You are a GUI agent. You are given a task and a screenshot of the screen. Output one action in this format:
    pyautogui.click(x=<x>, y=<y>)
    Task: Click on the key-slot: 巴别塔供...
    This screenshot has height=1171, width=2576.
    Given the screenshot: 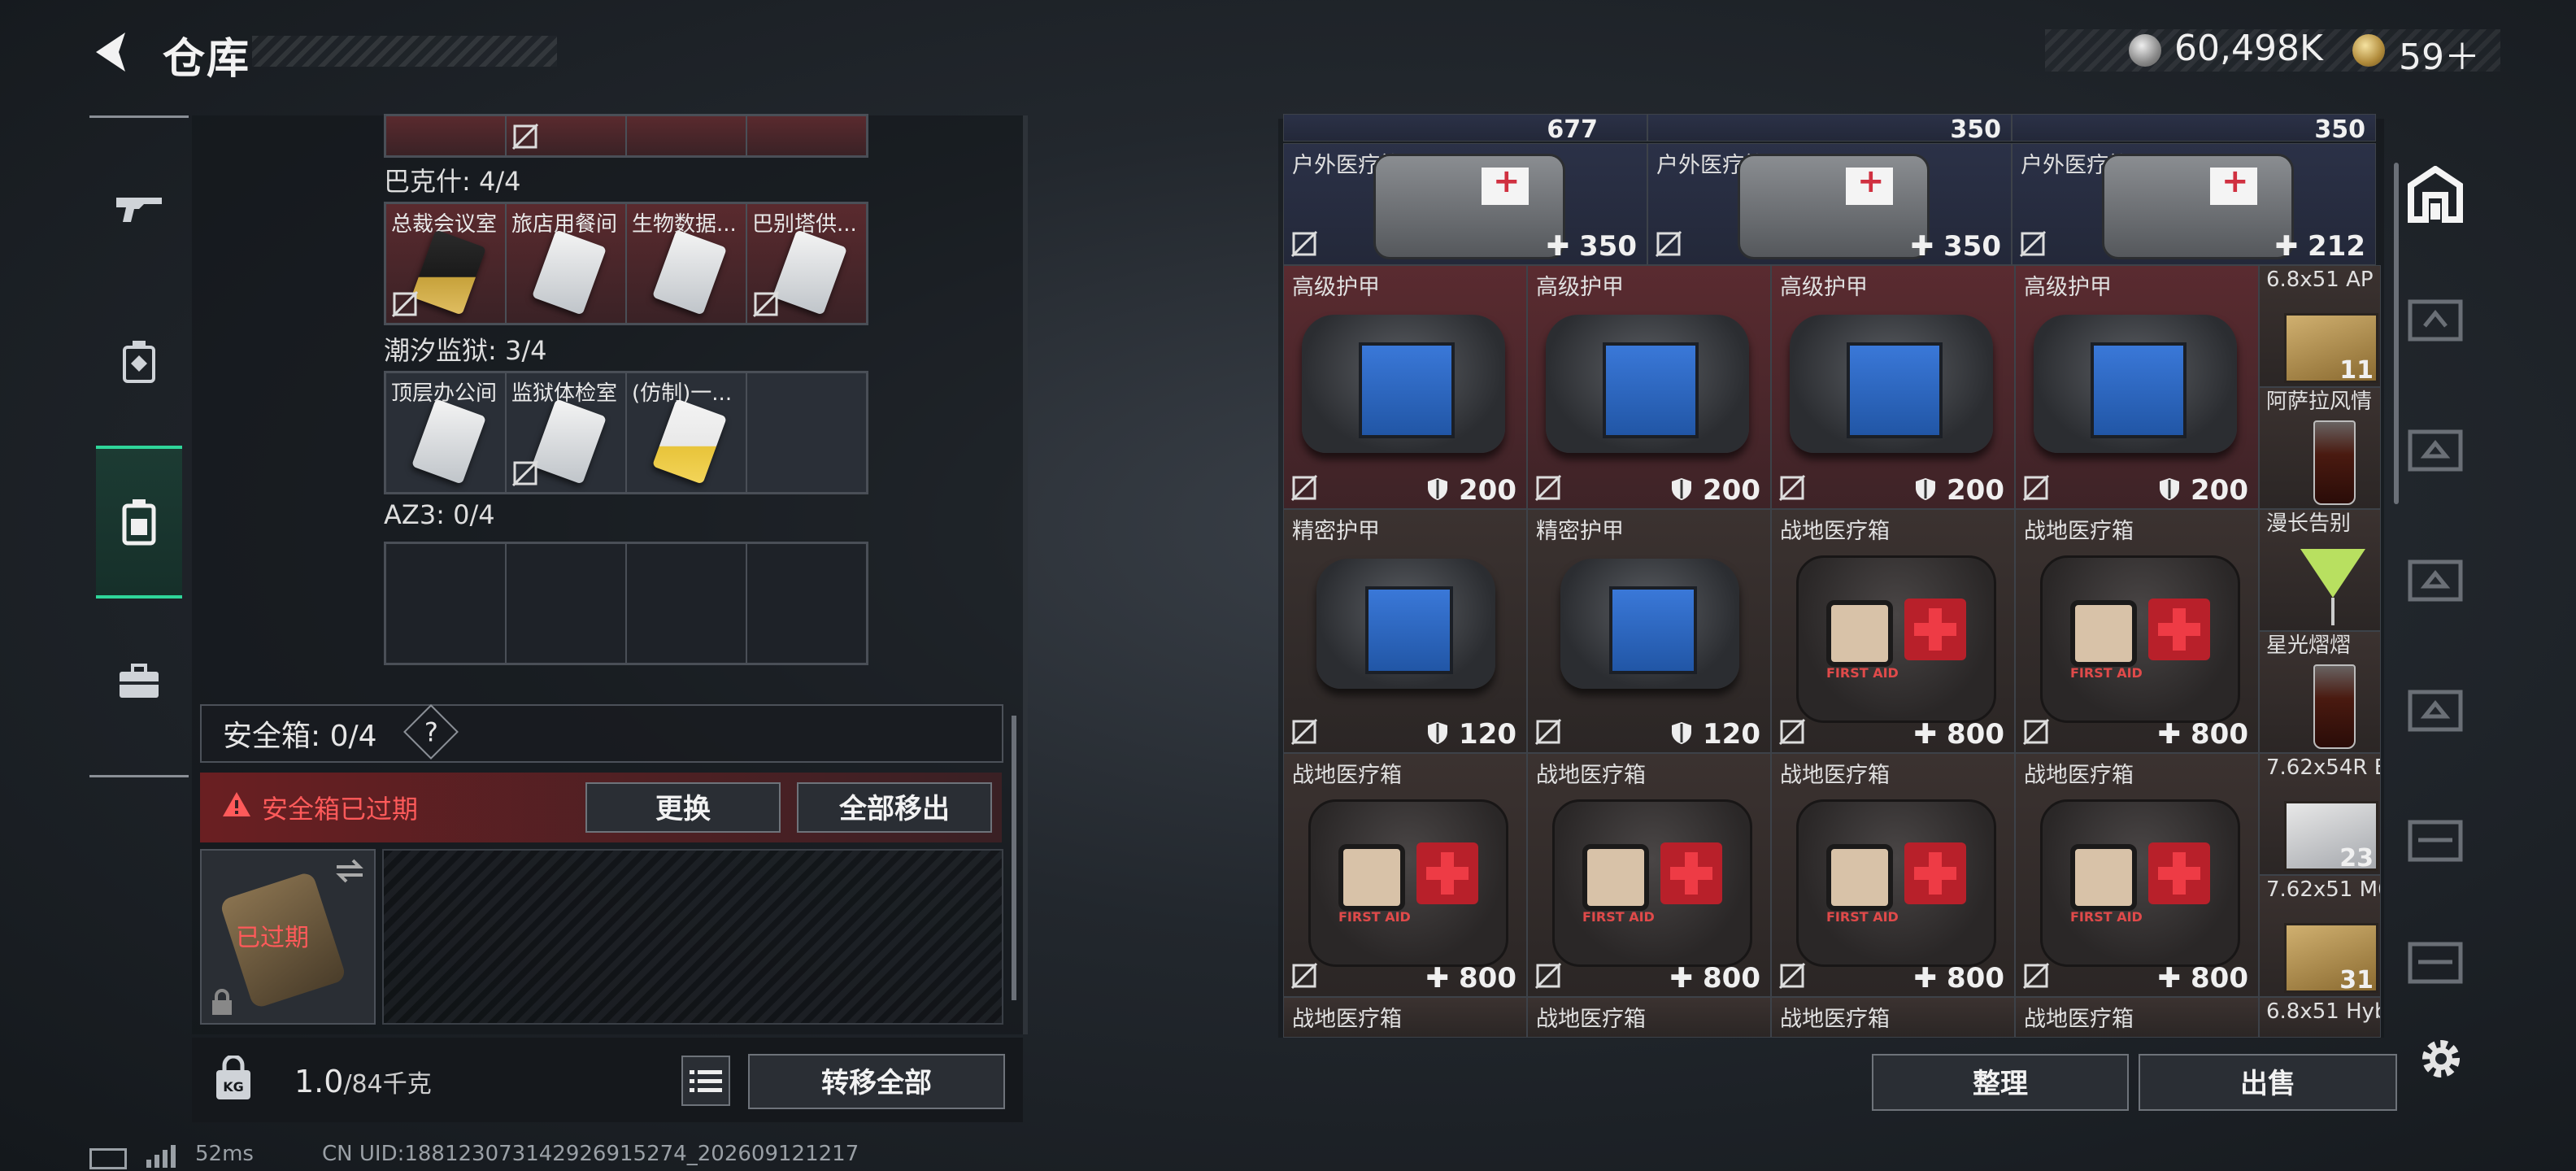 What is the action you would take?
    pyautogui.click(x=807, y=263)
    